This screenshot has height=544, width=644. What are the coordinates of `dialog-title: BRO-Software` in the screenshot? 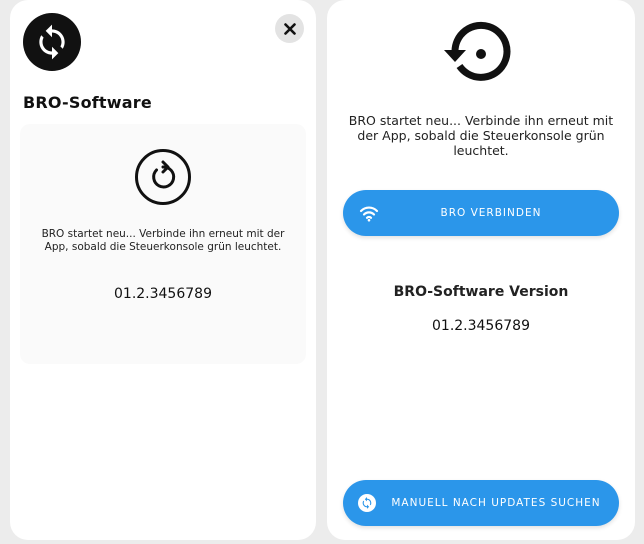 It's located at (87, 102).